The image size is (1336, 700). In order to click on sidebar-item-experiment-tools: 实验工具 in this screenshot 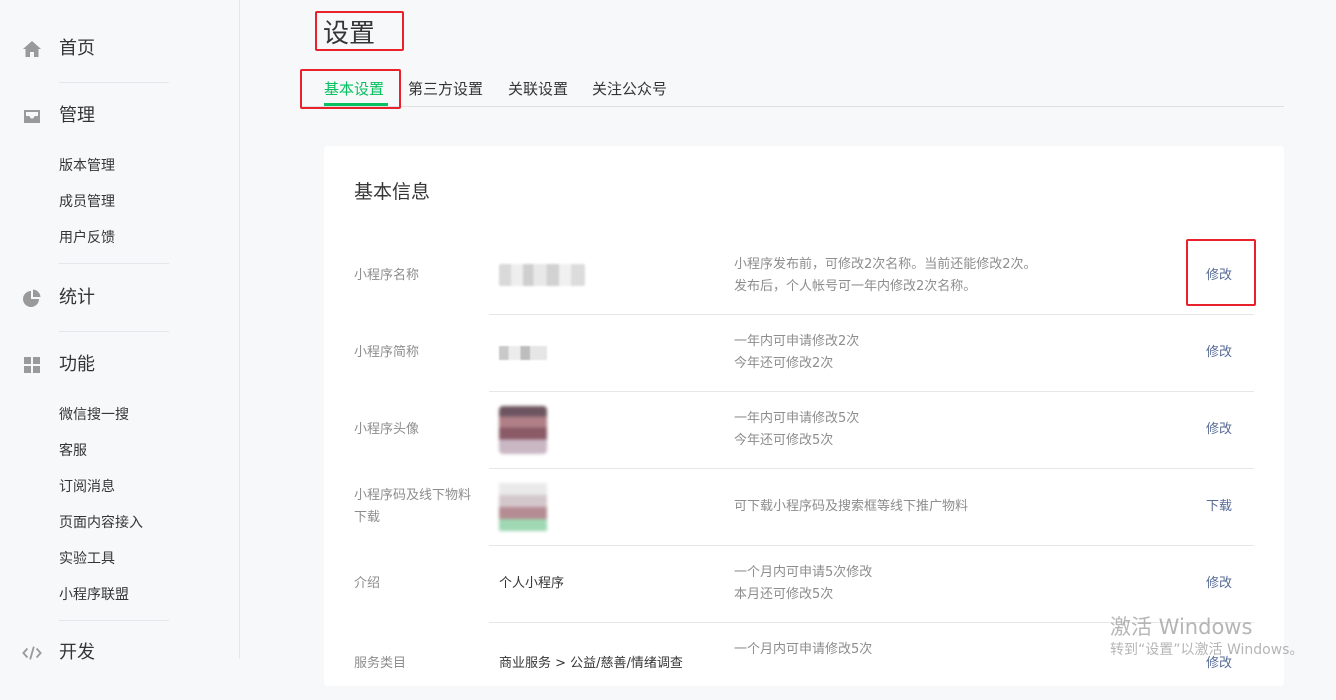, I will do `click(87, 559)`.